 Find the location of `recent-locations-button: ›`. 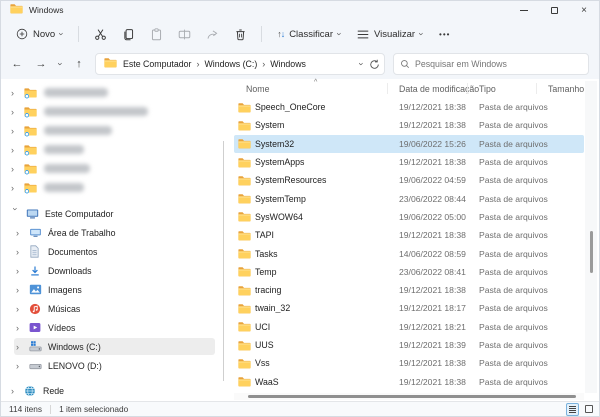

recent-locations-button: › is located at coordinates (60, 64).